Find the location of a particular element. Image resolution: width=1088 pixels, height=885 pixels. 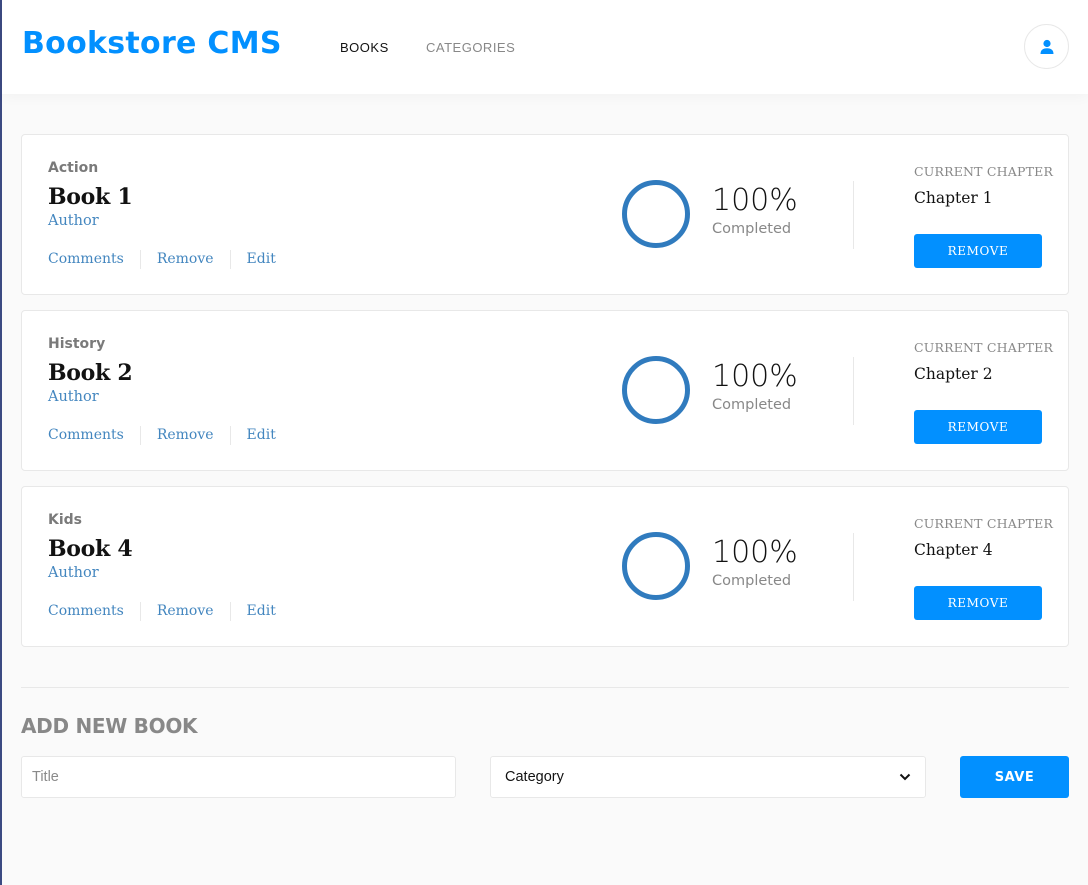

book-title: Book 4 is located at coordinates (90, 549).